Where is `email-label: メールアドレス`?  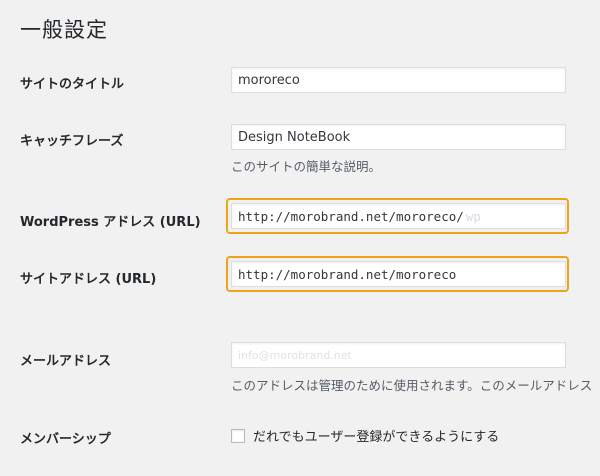
email-label: メールアドレス is located at coordinates (66, 361).